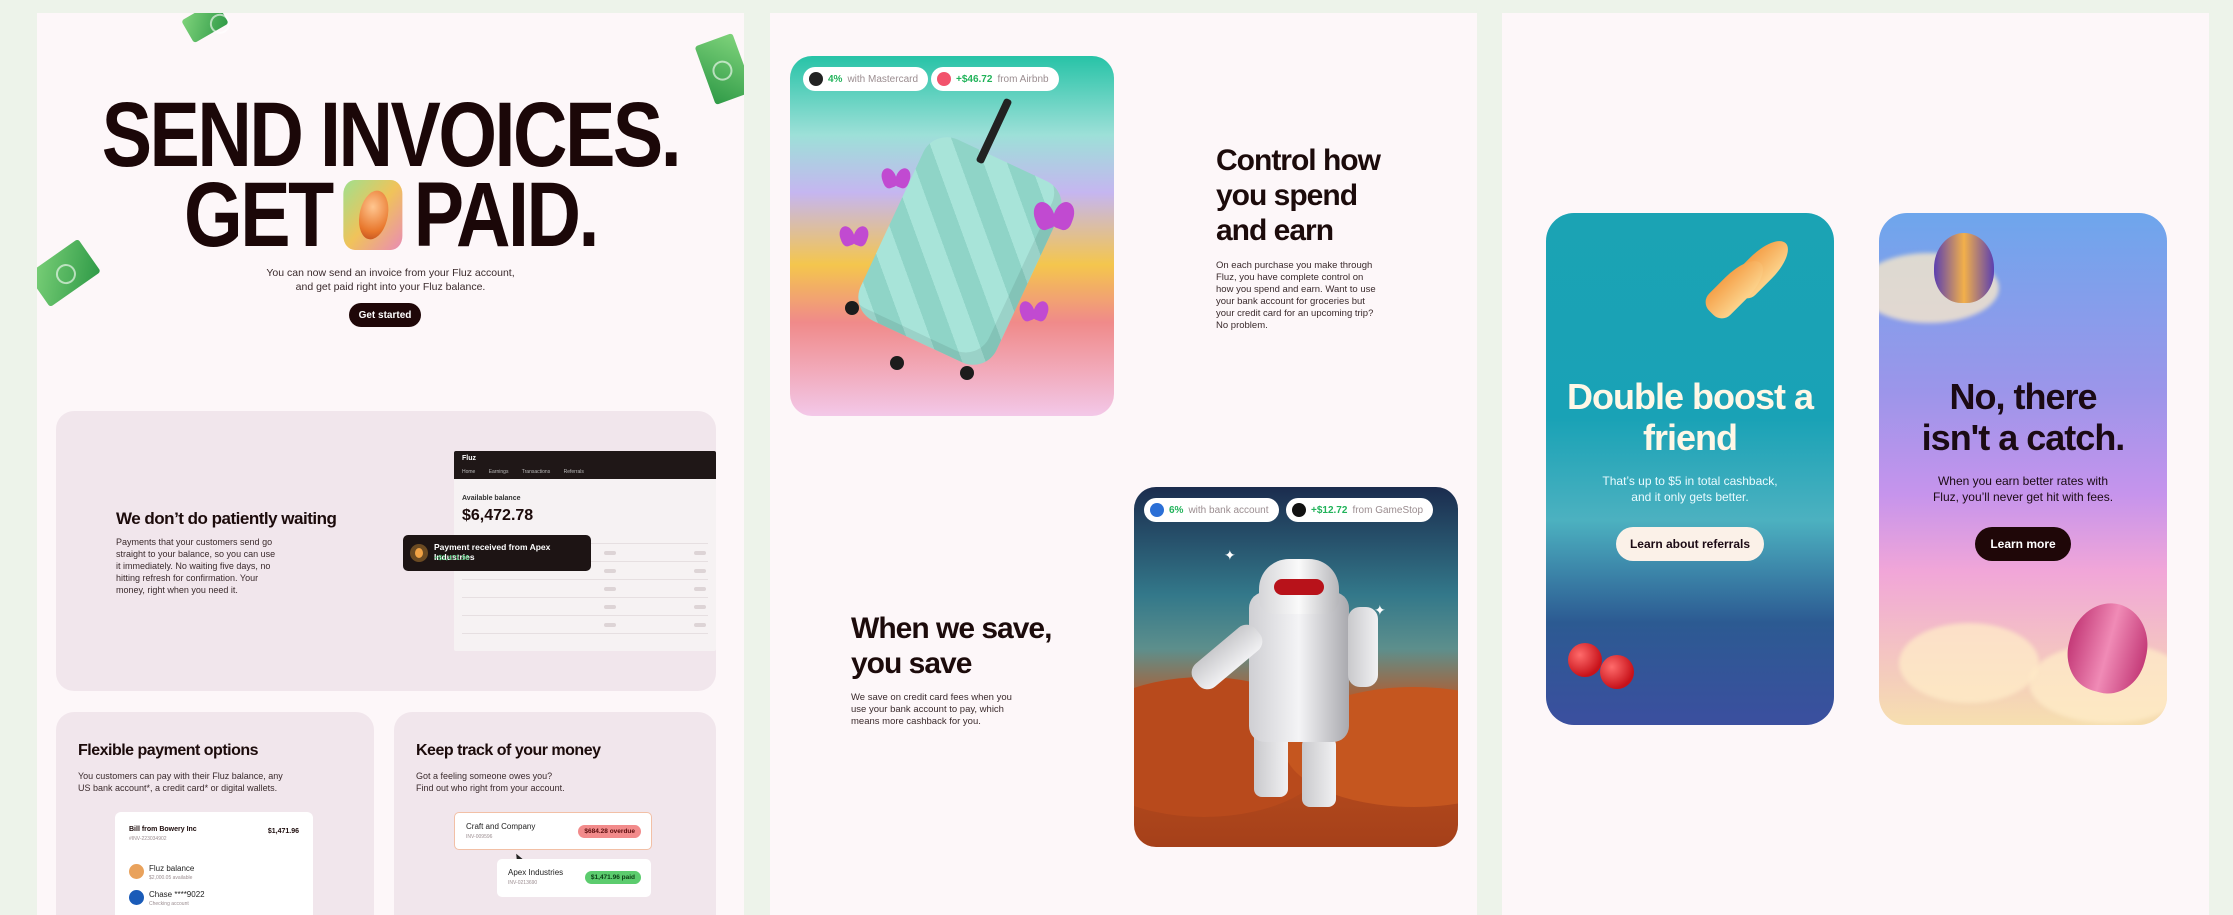 The height and width of the screenshot is (915, 2233). What do you see at coordinates (835, 79) in the screenshot?
I see `cashback-rate: 4%` at bounding box center [835, 79].